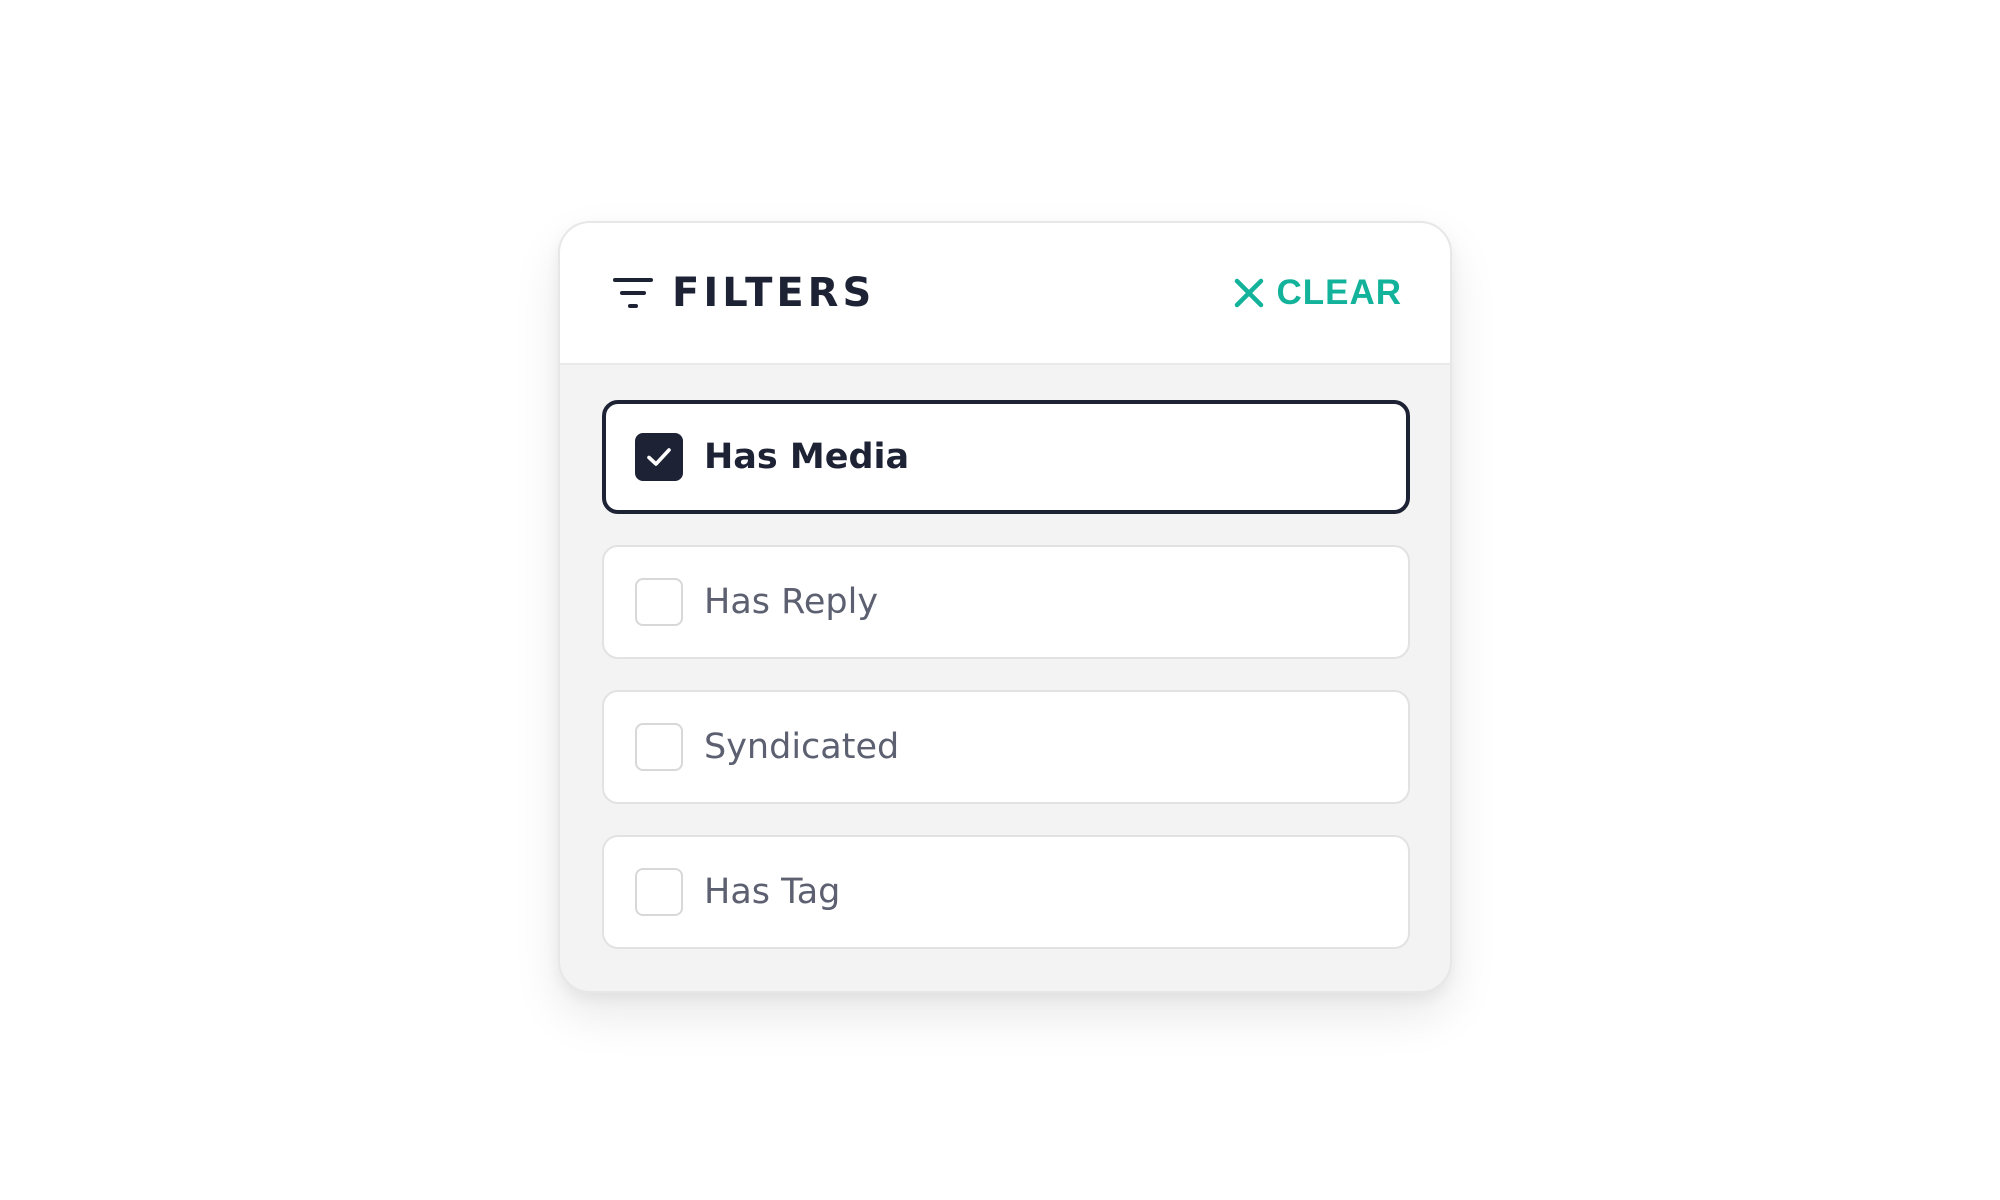  Describe the element at coordinates (1339, 292) in the screenshot. I see `clear-label: CLEAR` at that location.